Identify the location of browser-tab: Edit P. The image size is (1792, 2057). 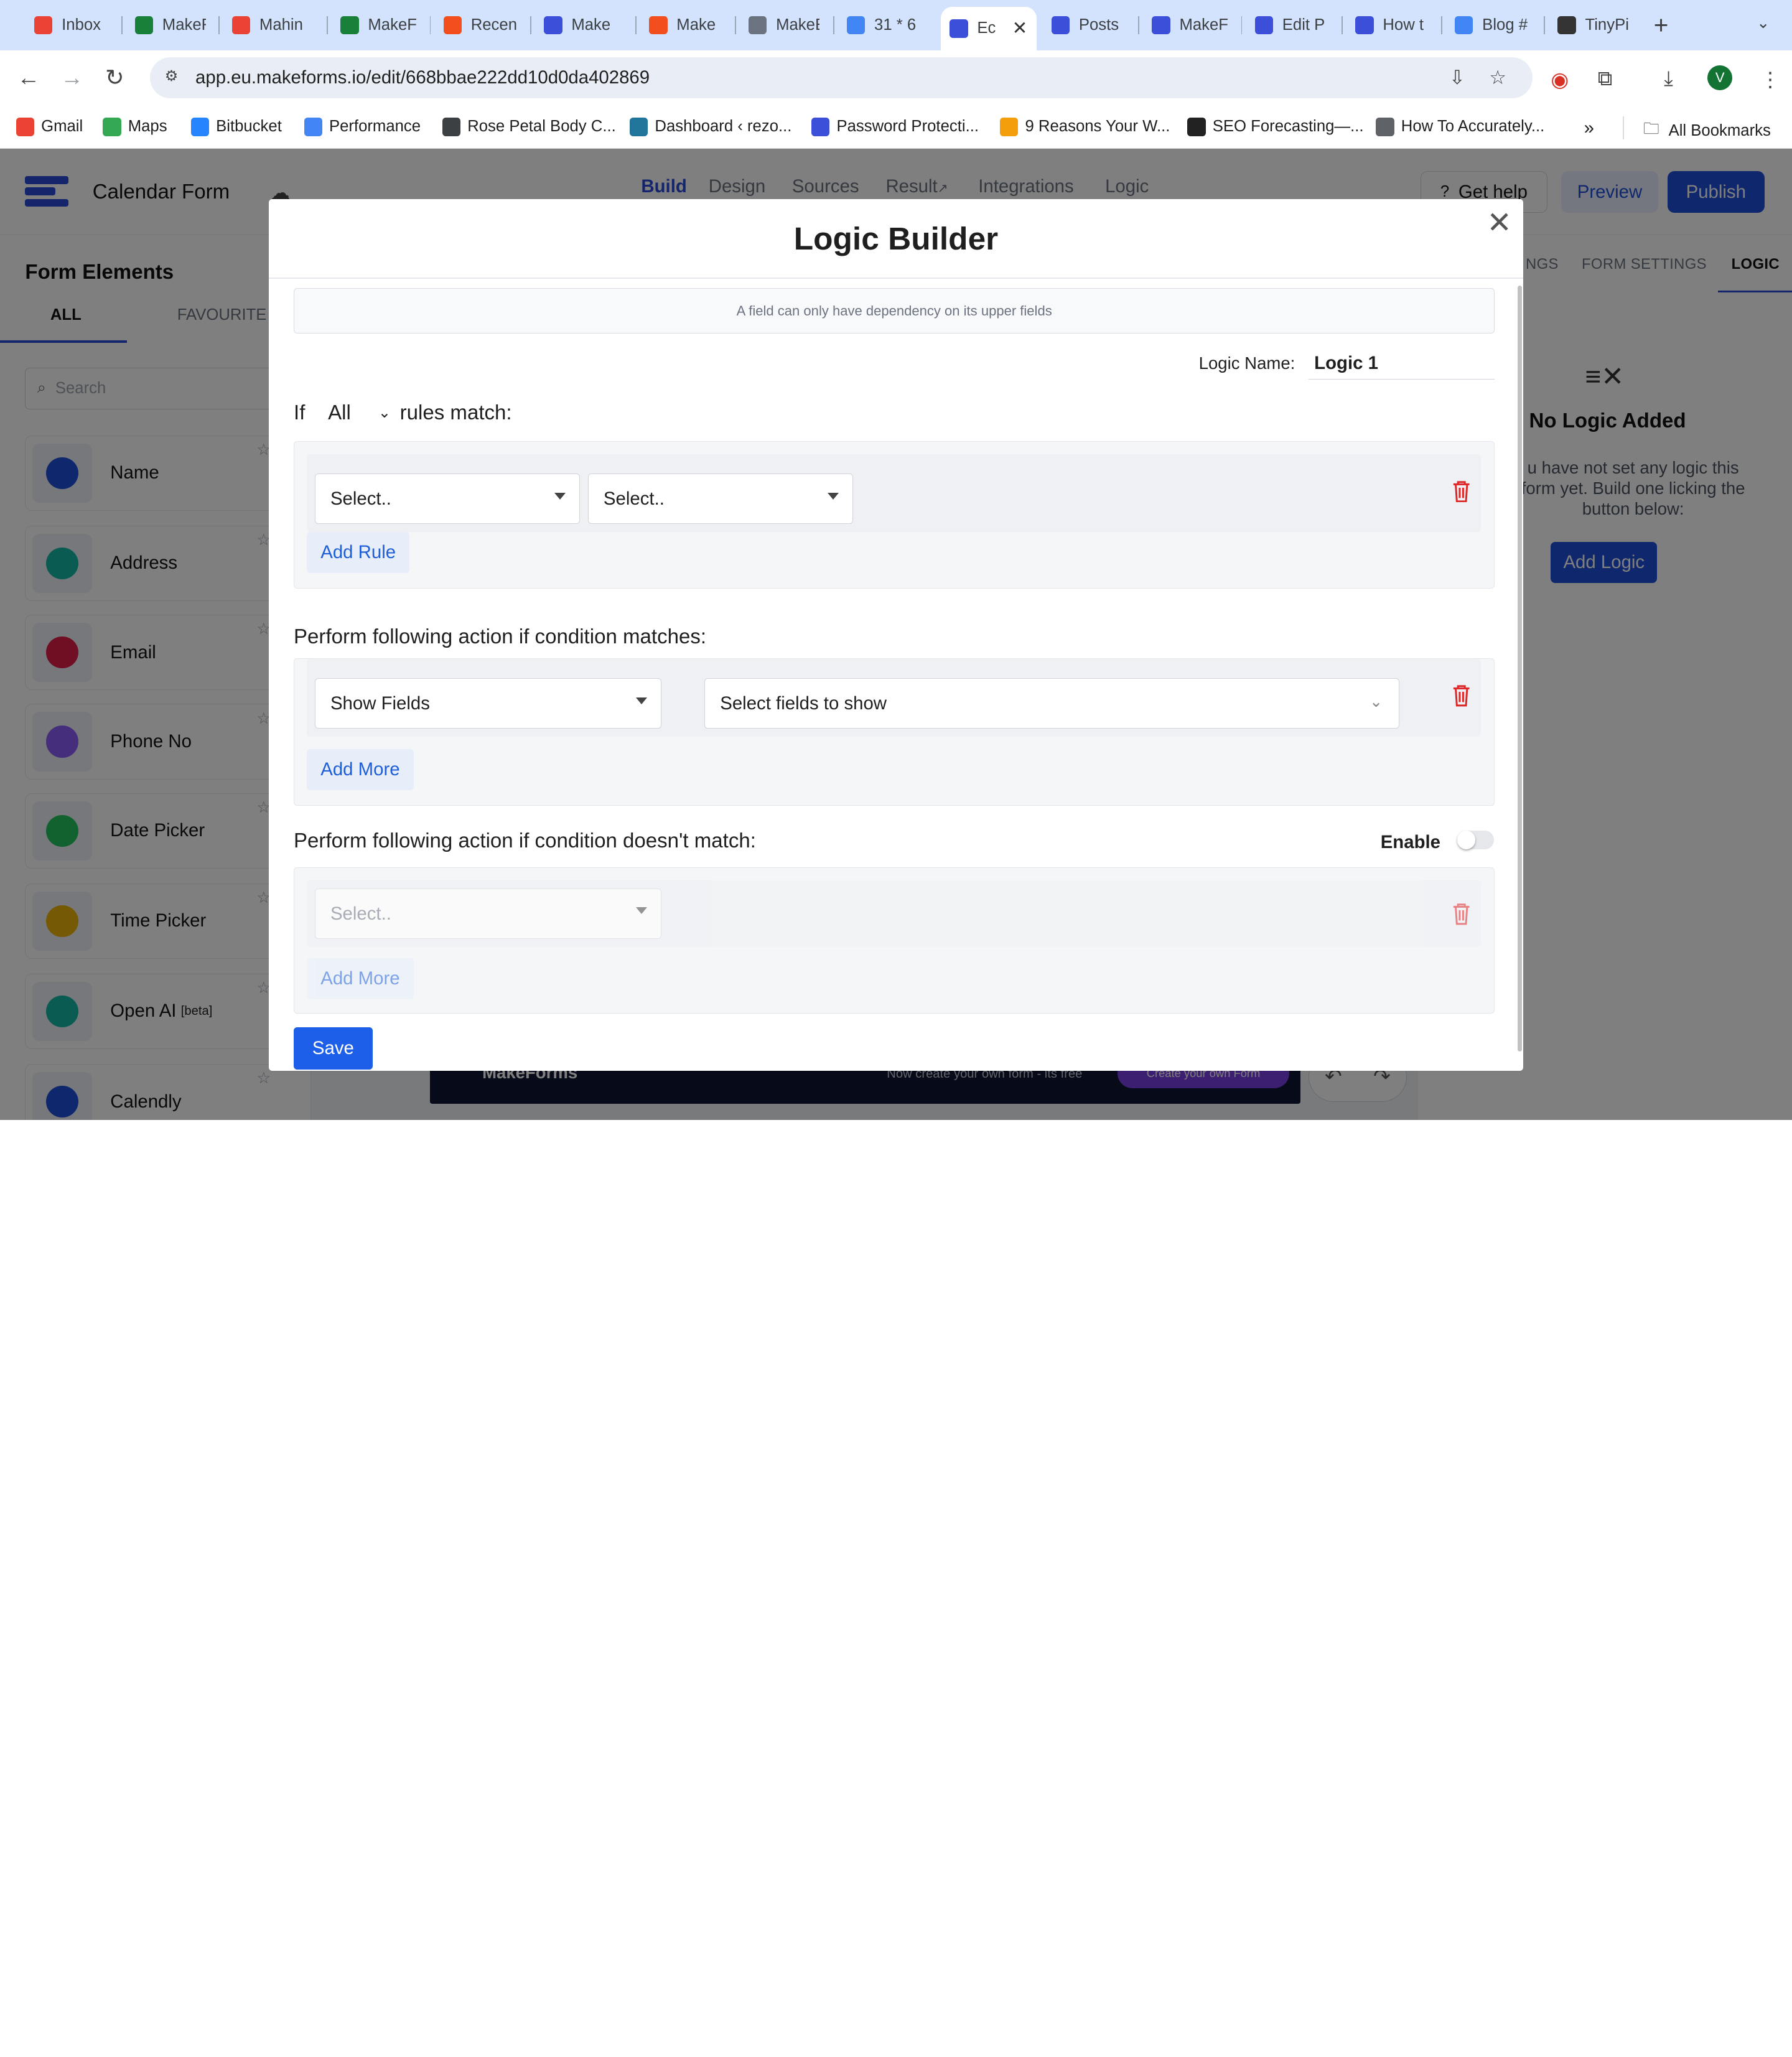
(1291, 25).